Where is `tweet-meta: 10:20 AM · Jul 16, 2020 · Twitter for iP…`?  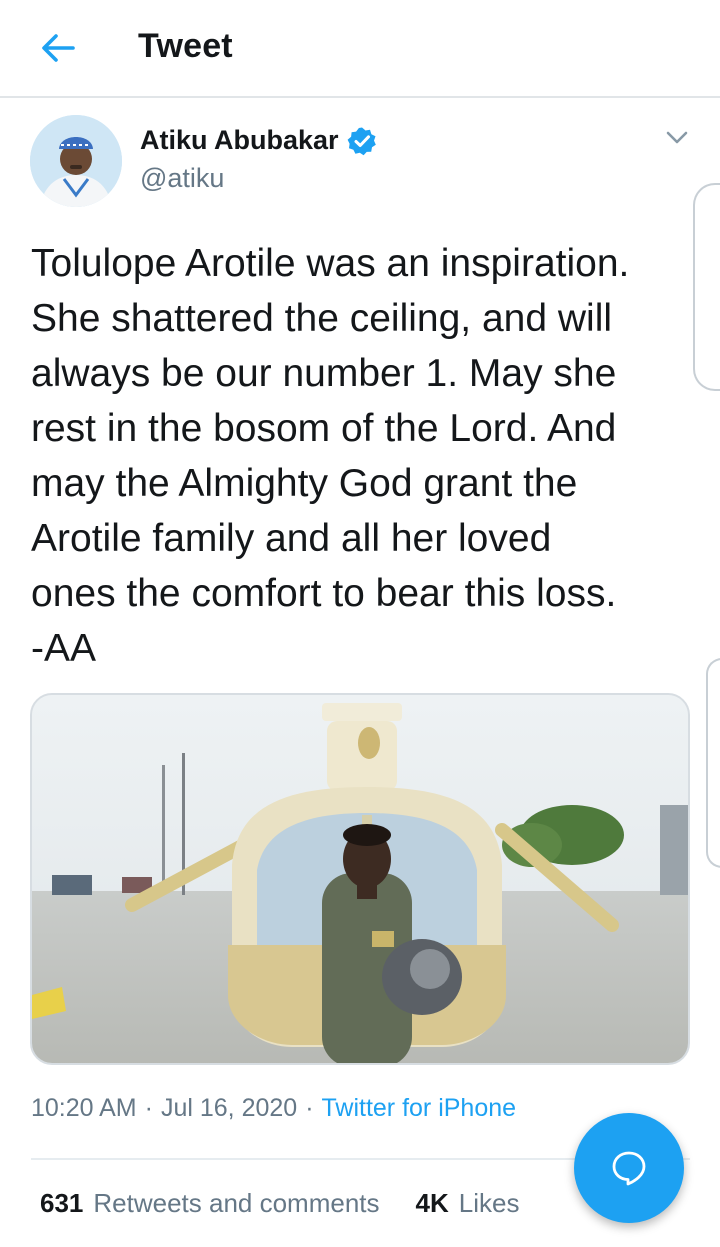
tweet-meta: 10:20 AM · Jul 16, 2020 · Twitter for iP… is located at coordinates (273, 1108).